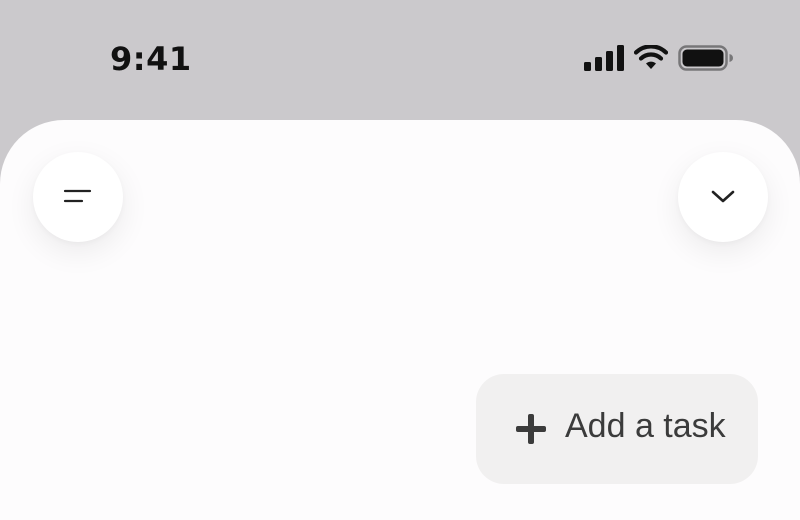 The height and width of the screenshot is (520, 800). I want to click on menu-lines-icon, so click(77, 196).